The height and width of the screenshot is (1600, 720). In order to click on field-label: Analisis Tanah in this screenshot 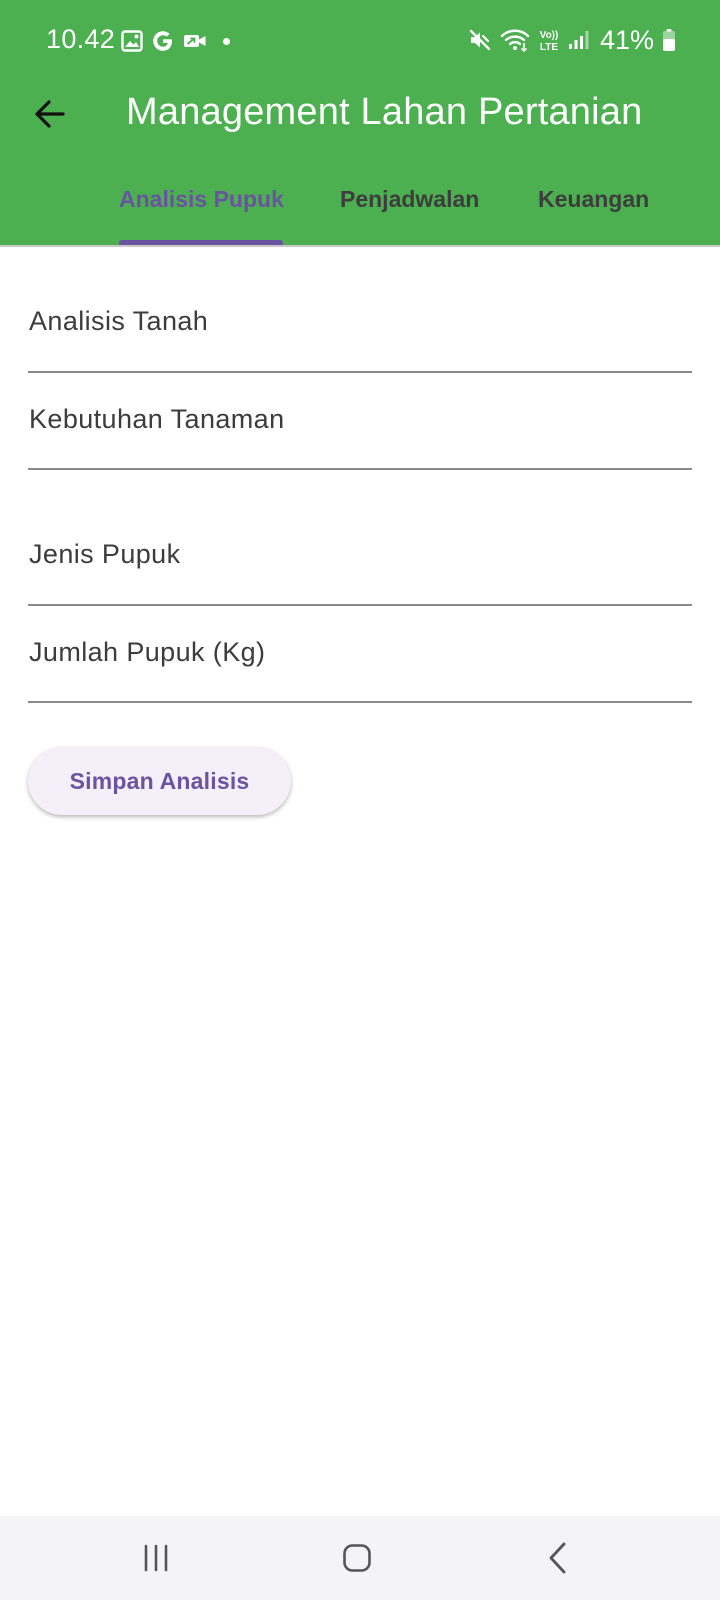, I will do `click(119, 321)`.